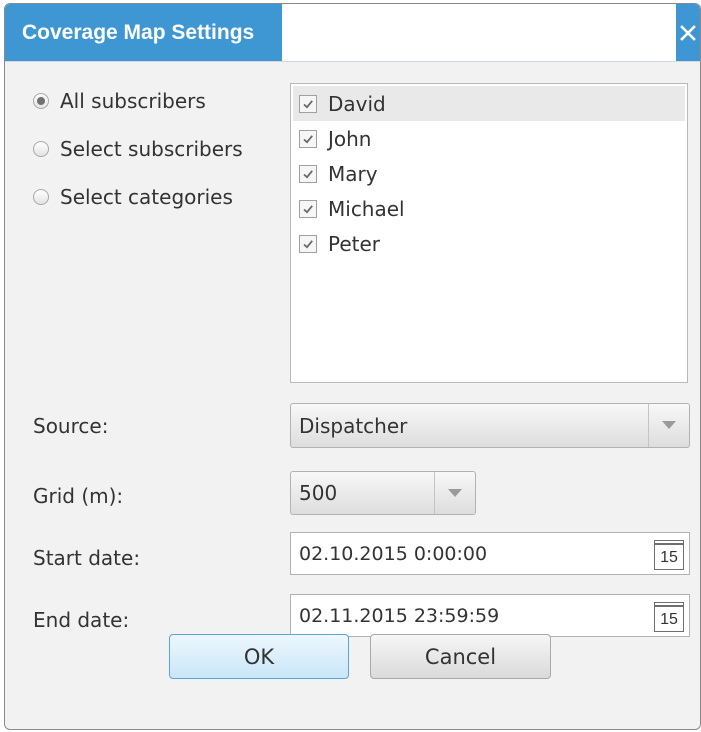 The width and height of the screenshot is (701, 732). I want to click on grid-label: Grid (m):, so click(78, 496).